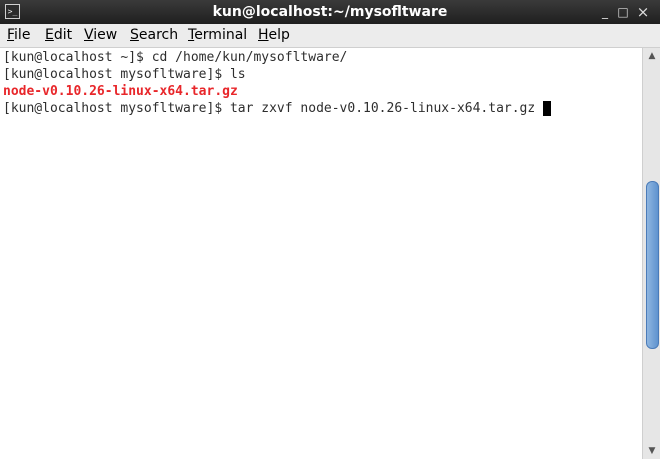  Describe the element at coordinates (652, 265) in the screenshot. I see `scroll-thumb` at that location.